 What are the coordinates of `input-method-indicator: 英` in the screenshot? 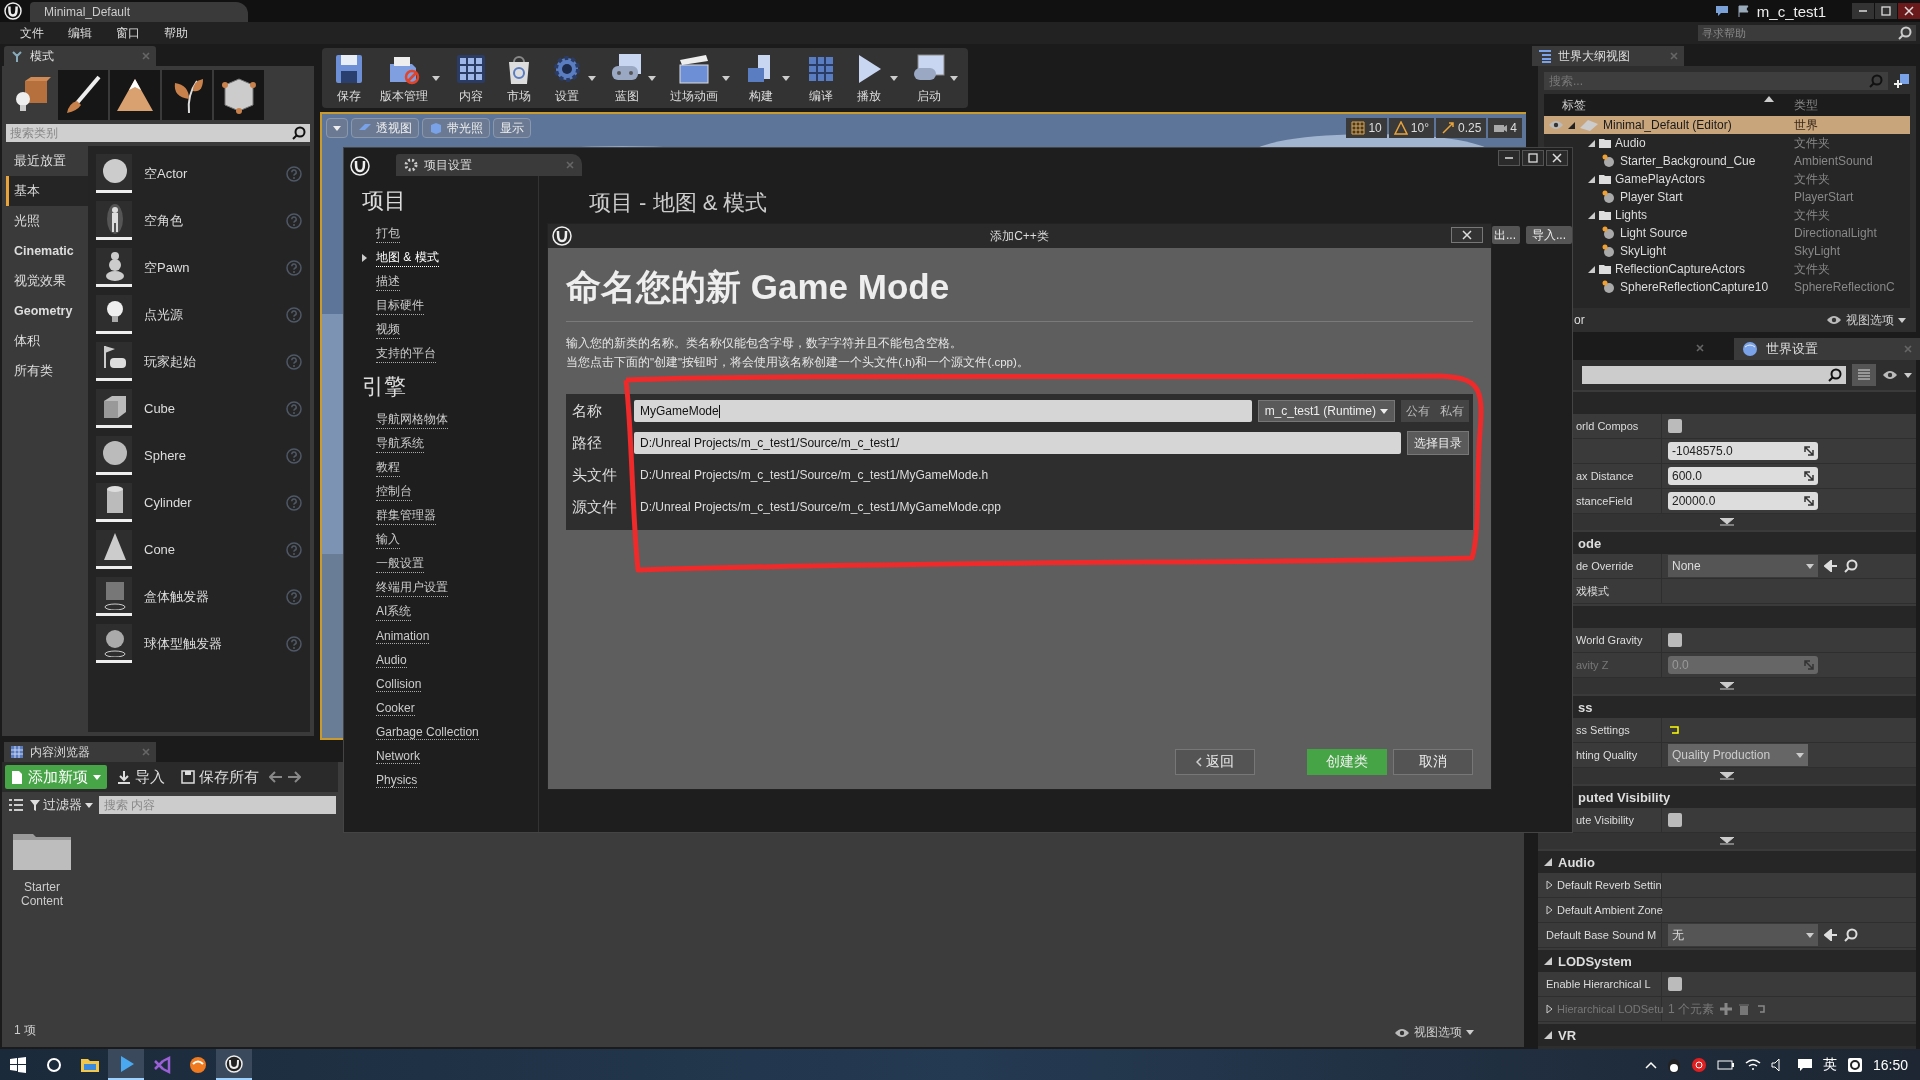 It's located at (1829, 1064).